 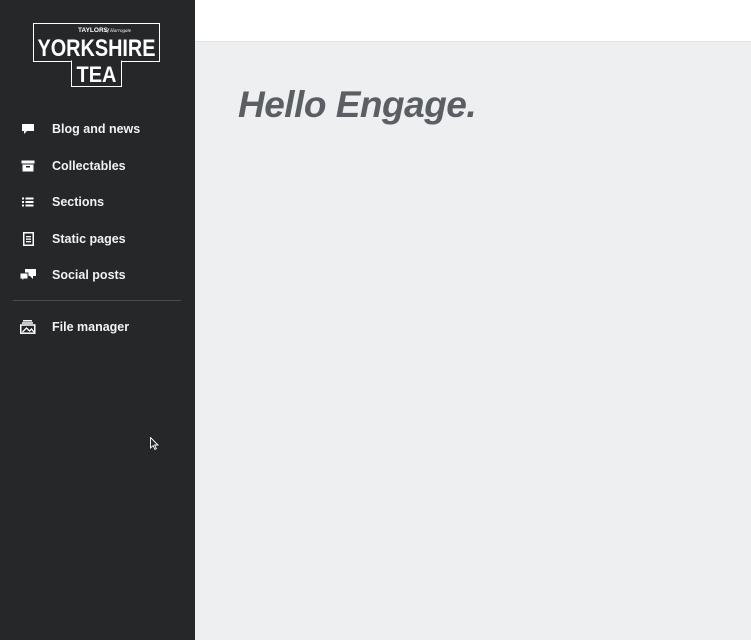 What do you see at coordinates (155, 445) in the screenshot?
I see `mouse-pointer-icon` at bounding box center [155, 445].